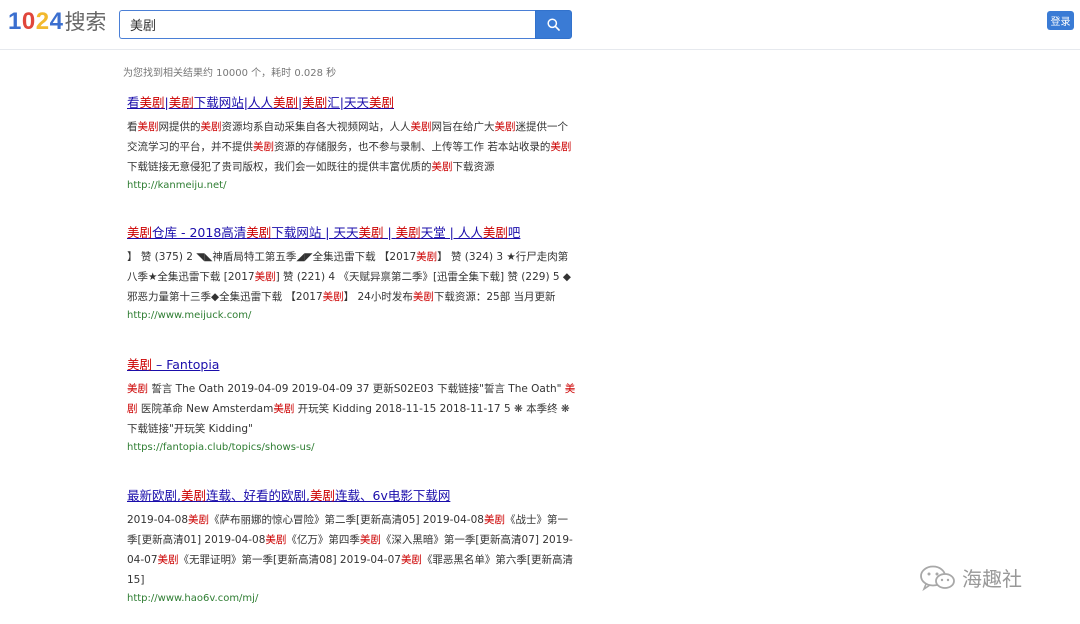  I want to click on logo-digit-2: 2, so click(42, 21).